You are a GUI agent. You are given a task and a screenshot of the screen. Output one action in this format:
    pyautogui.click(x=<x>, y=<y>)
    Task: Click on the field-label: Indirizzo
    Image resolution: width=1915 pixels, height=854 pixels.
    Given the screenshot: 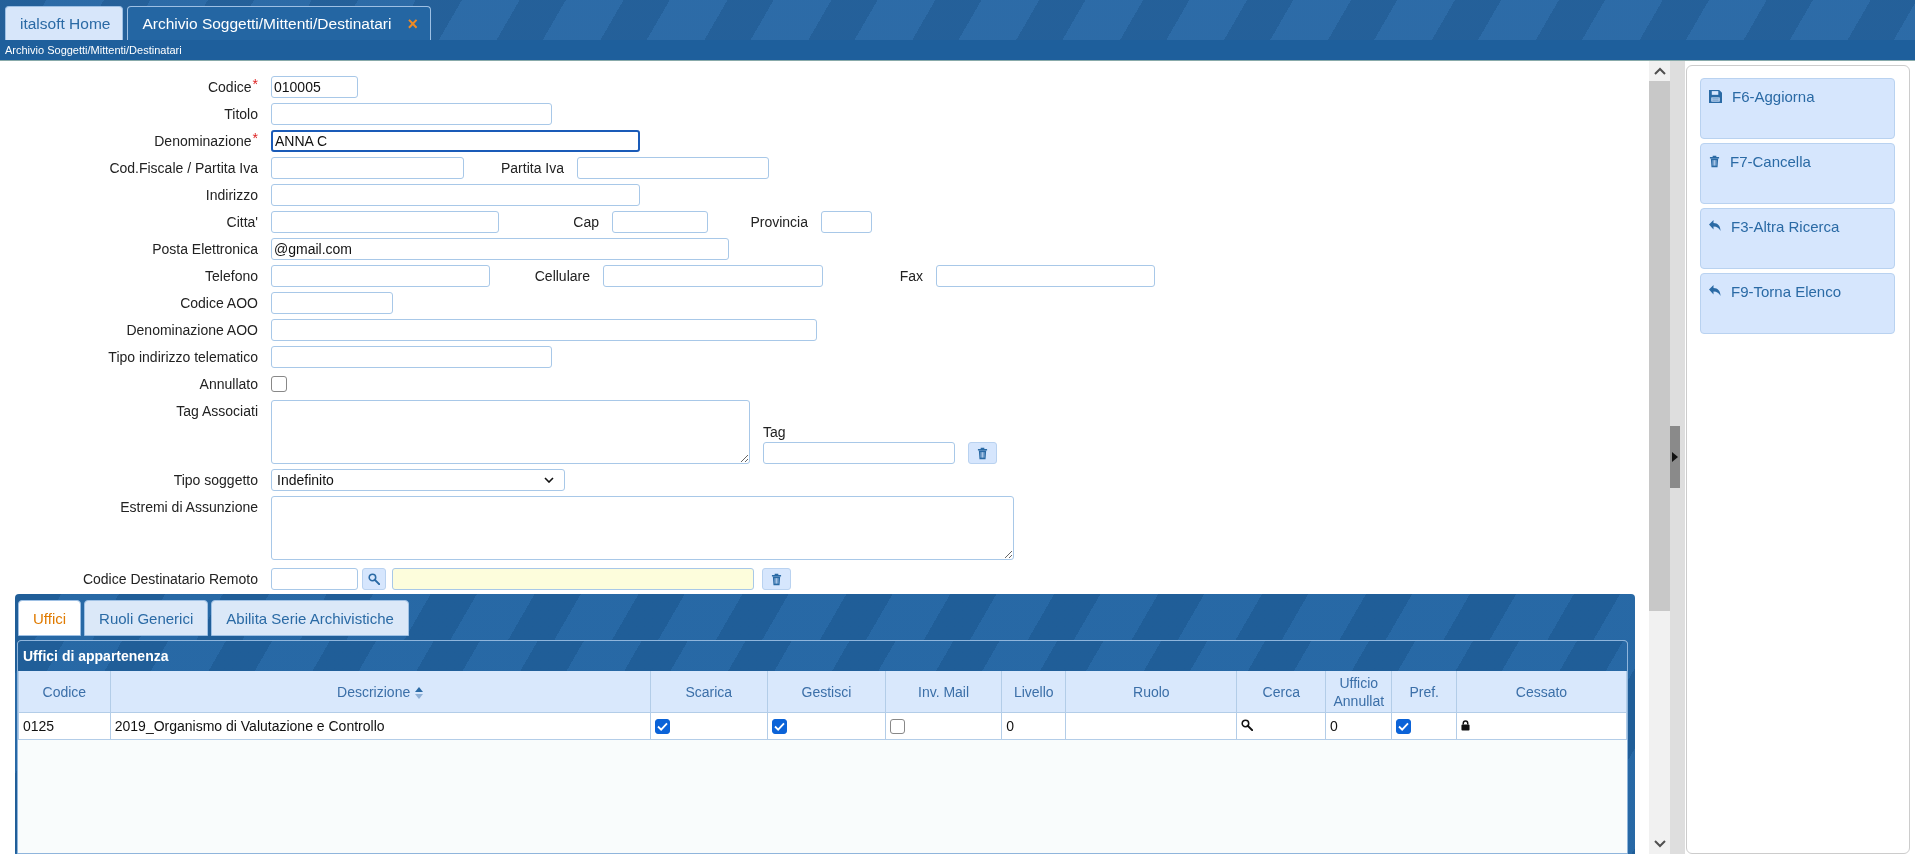 What is the action you would take?
    pyautogui.click(x=231, y=195)
    